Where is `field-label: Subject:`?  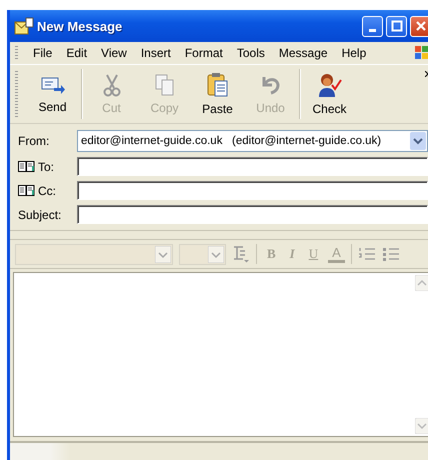
field-label: Subject: is located at coordinates (40, 215).